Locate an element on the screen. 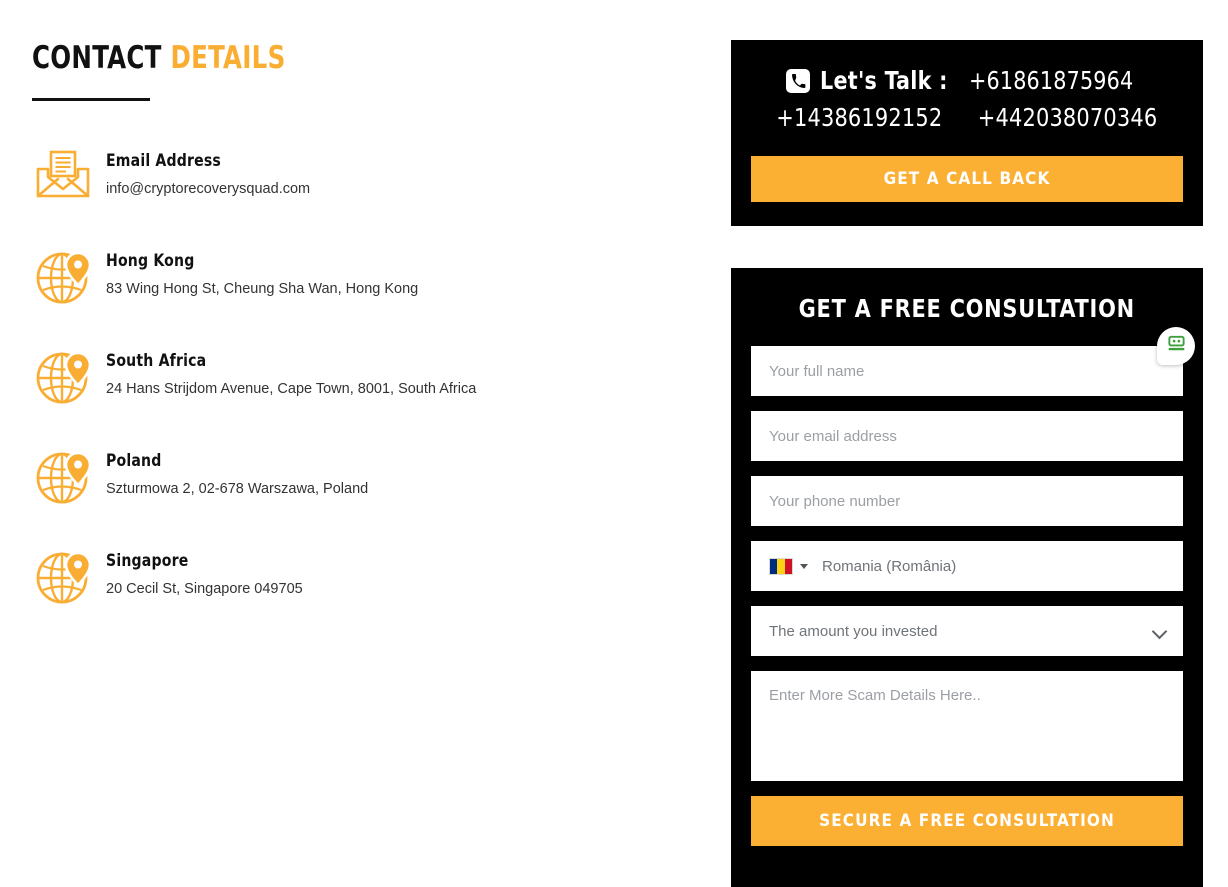  amount-invested-select: The amount you invested is located at coordinates (967, 631).